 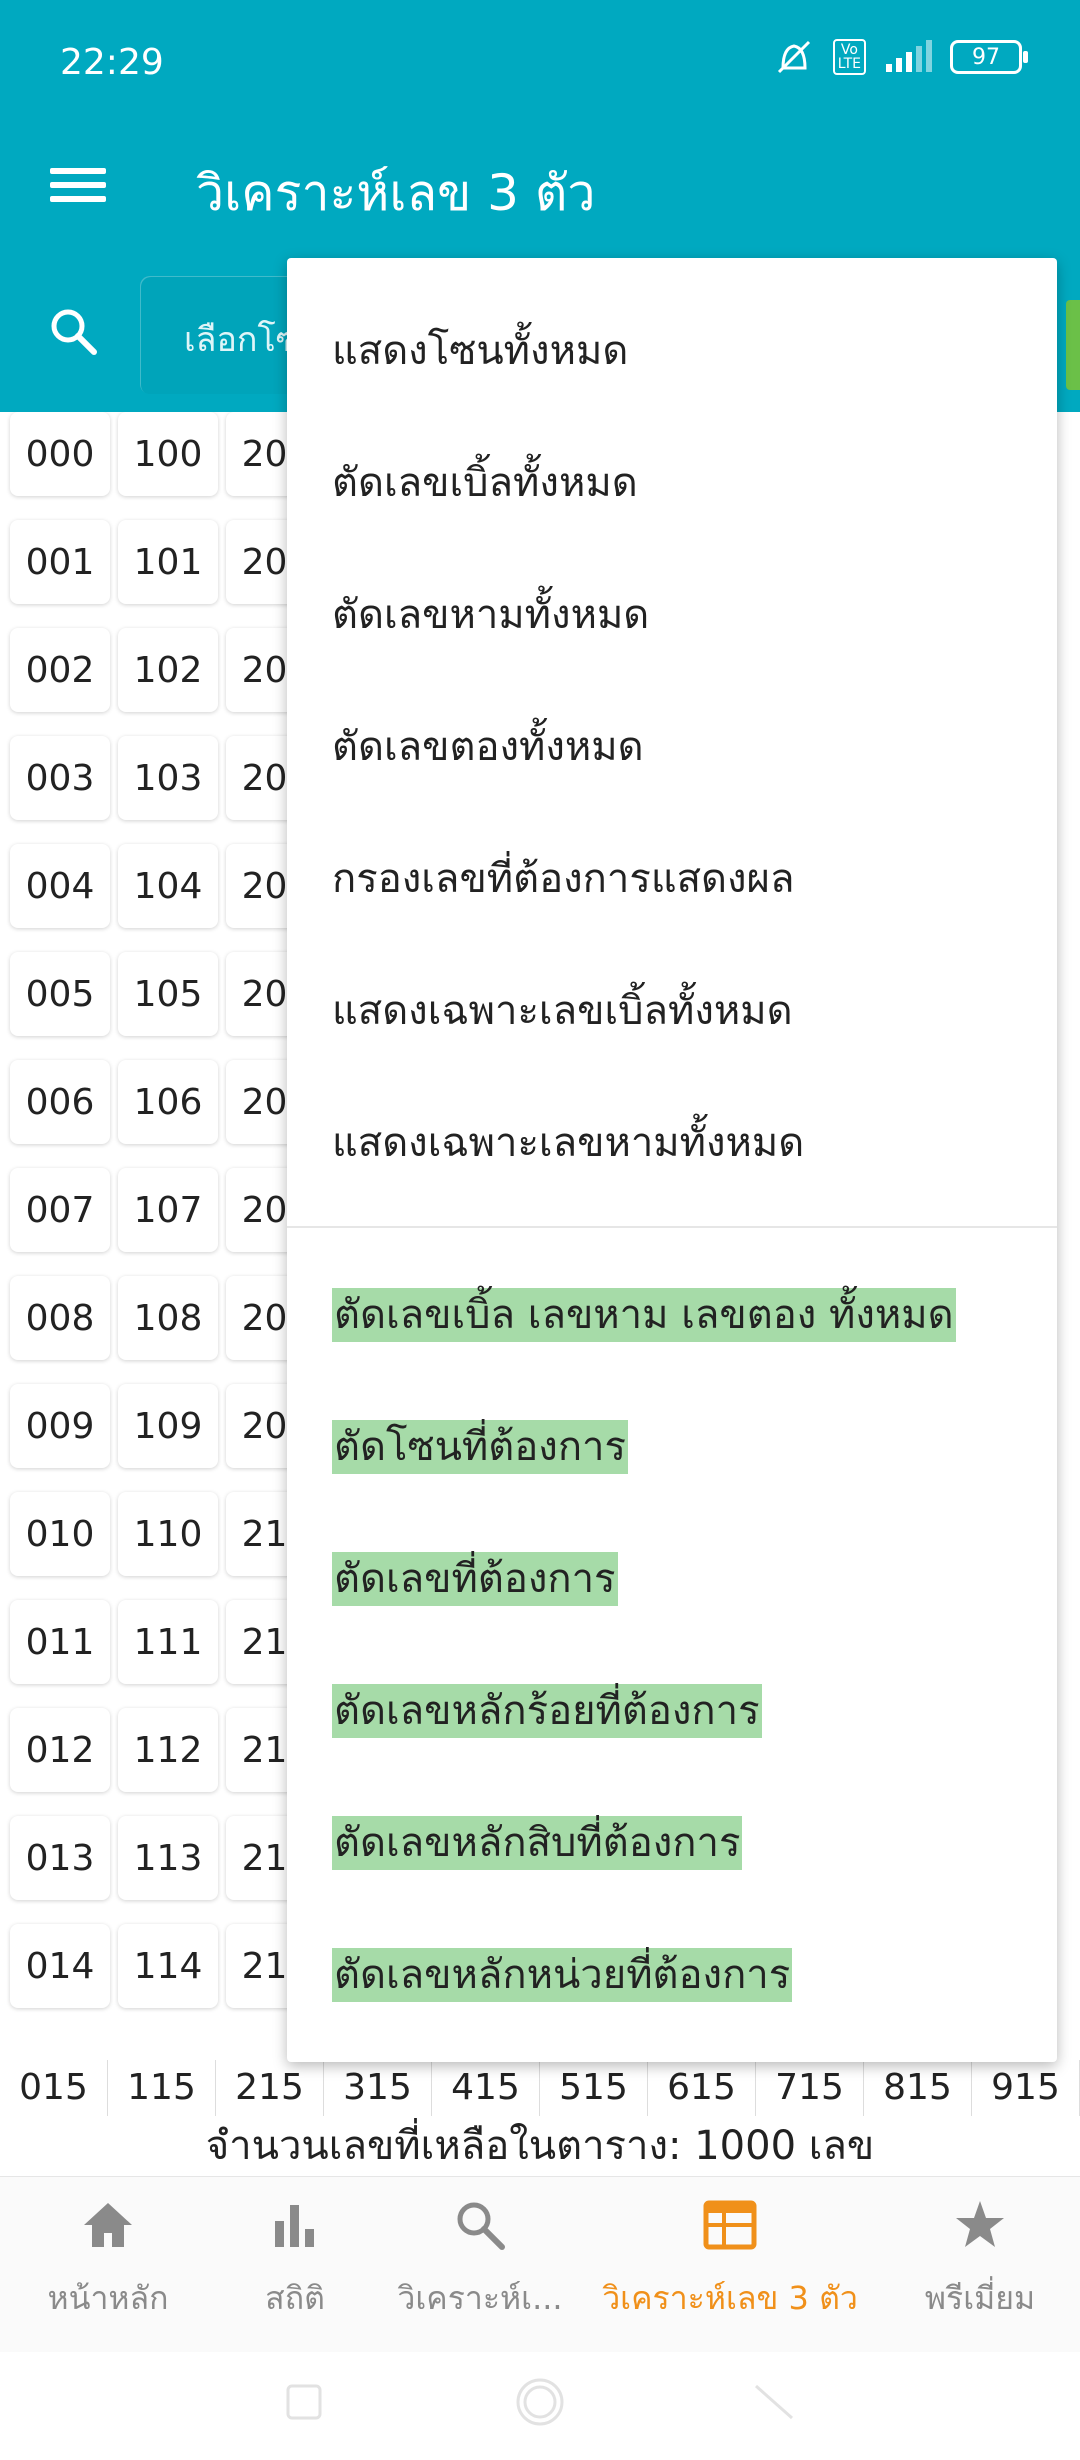 I want to click on menu-item-cut-tens: ตัดเลขหลักสิบที่ต้องการ, so click(x=537, y=1842).